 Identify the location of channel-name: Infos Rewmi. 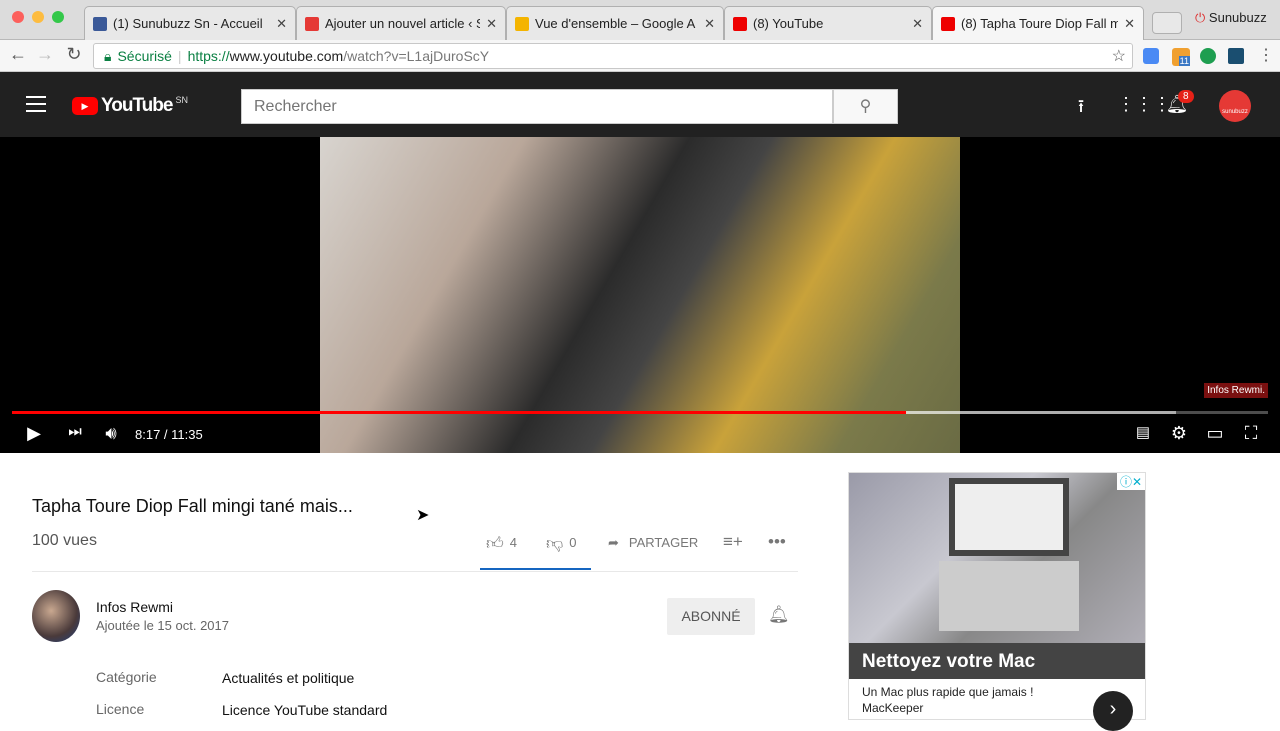
(134, 607).